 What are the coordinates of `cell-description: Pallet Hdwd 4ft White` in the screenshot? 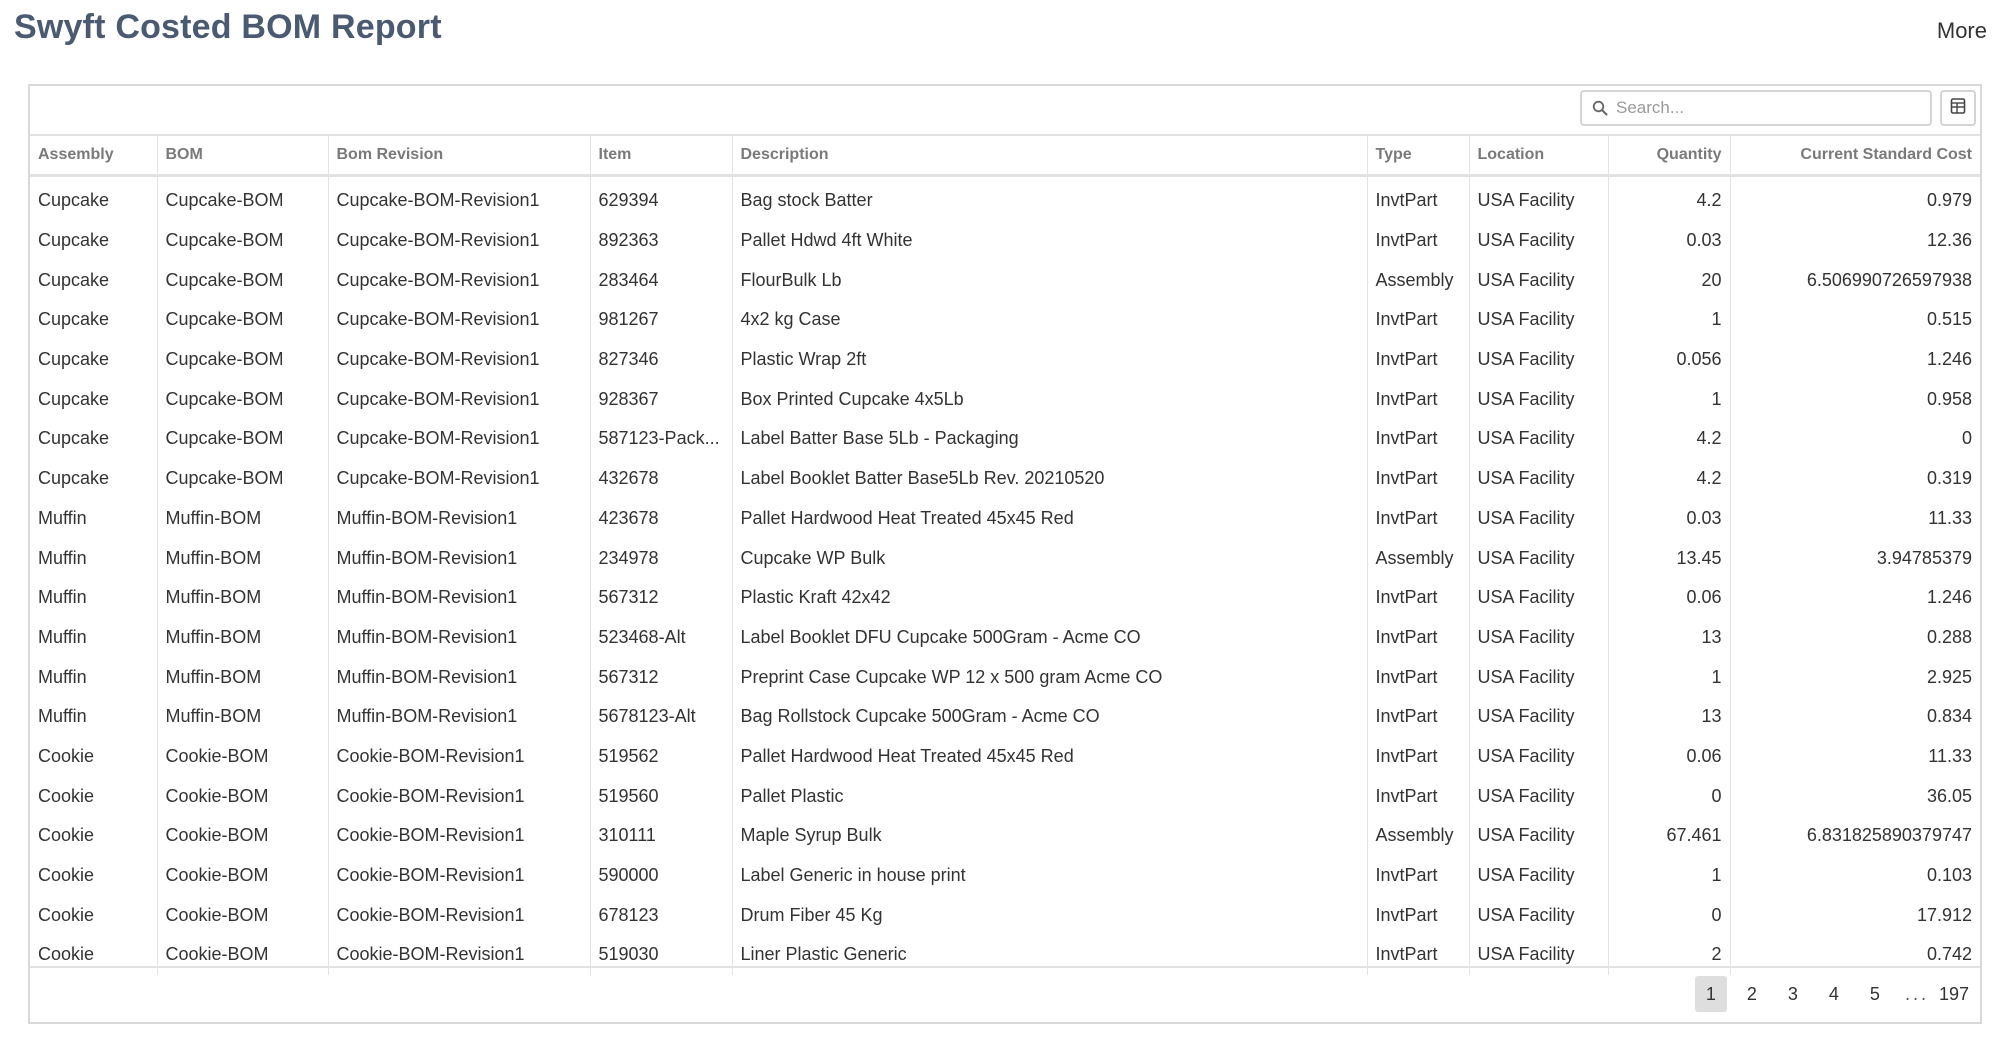 It's located at (1050, 240).